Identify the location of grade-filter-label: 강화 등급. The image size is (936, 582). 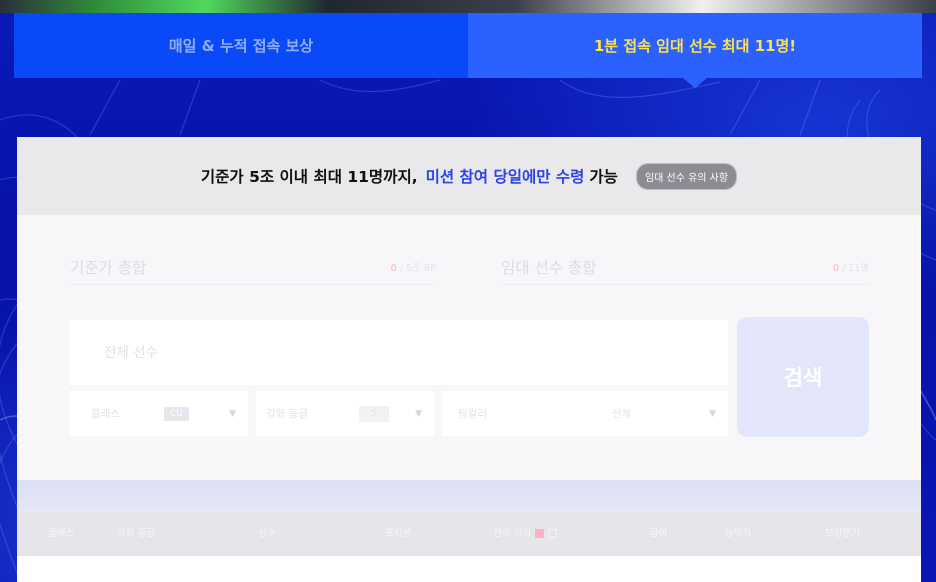
(287, 414).